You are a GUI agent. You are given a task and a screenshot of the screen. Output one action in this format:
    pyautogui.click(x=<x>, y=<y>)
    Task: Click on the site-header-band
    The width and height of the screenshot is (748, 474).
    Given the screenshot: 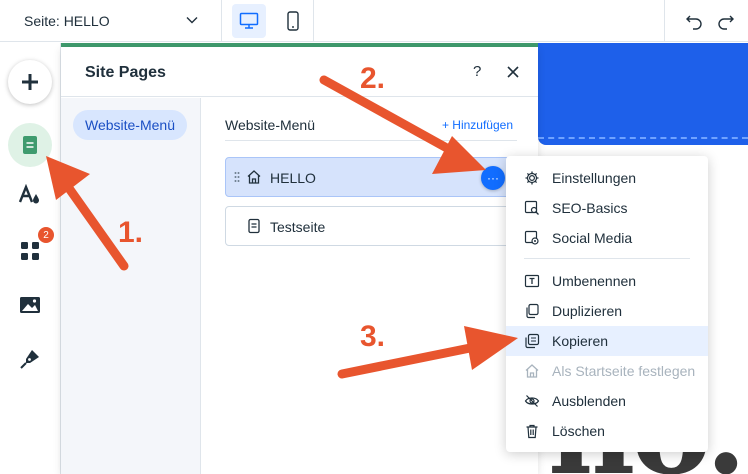 What is the action you would take?
    pyautogui.click(x=643, y=94)
    